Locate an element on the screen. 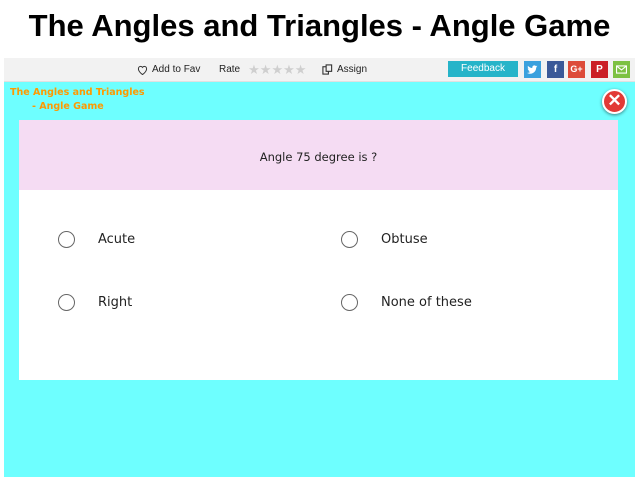 Image resolution: width=639 pixels, height=477 pixels. option-obtuse: Obtuse is located at coordinates (384, 239).